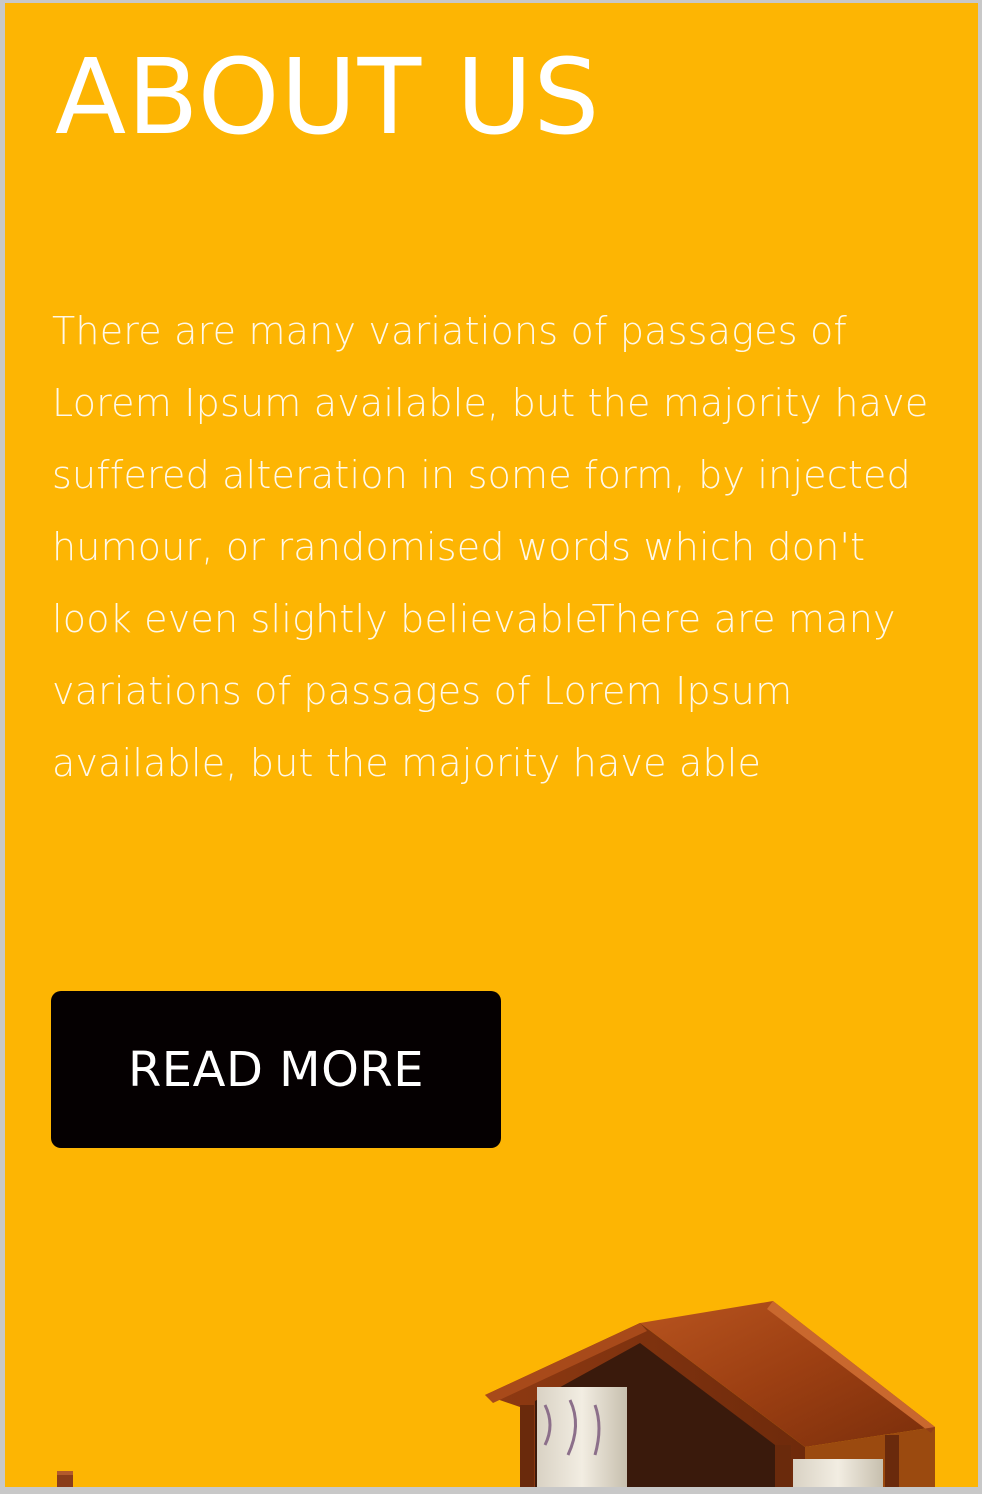  Describe the element at coordinates (65, 1479) in the screenshot. I see `post-image-fragment` at that location.